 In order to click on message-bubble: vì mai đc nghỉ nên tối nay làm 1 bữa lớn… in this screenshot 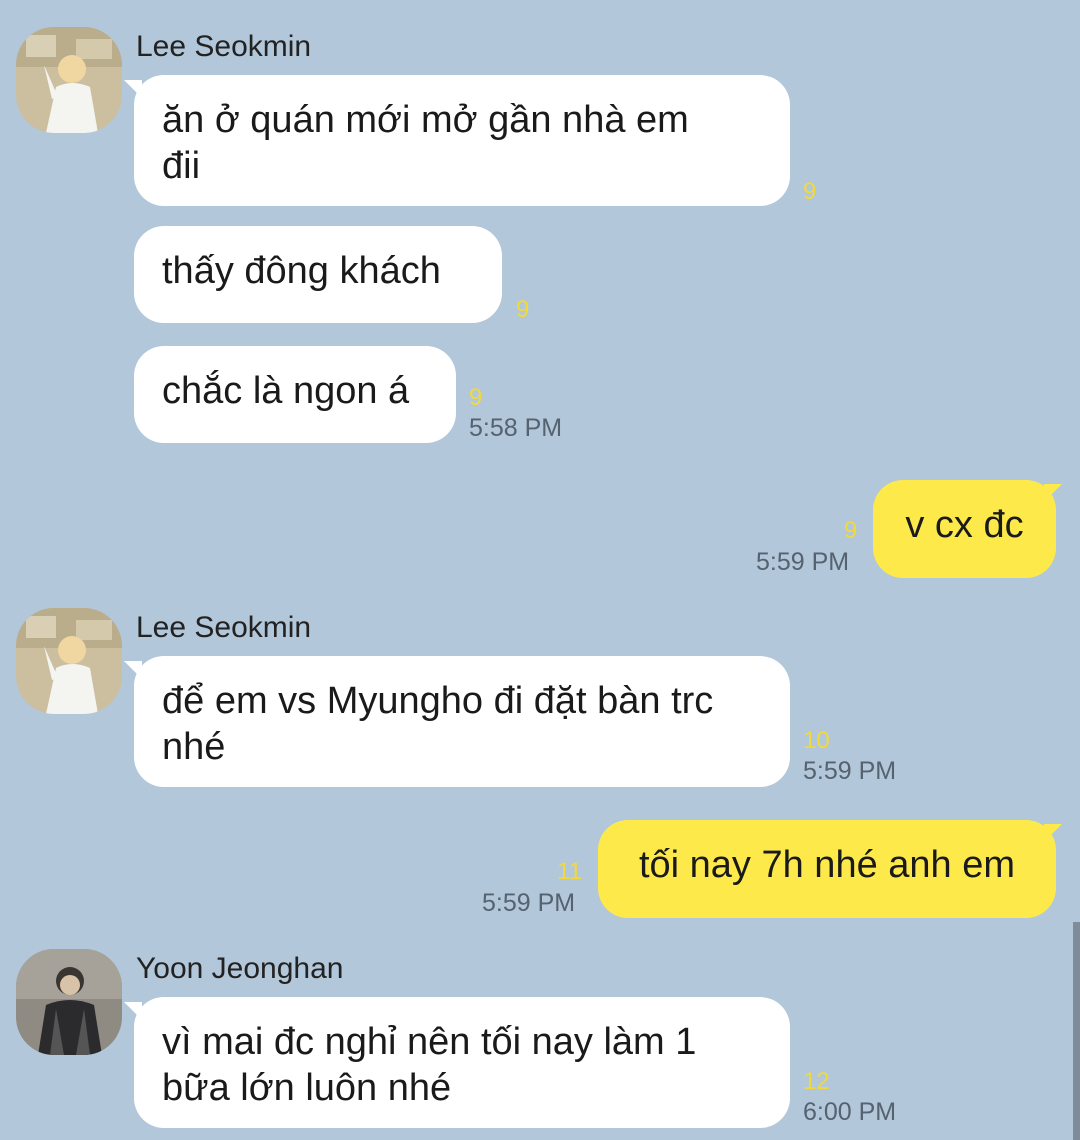, I will do `click(462, 1062)`.